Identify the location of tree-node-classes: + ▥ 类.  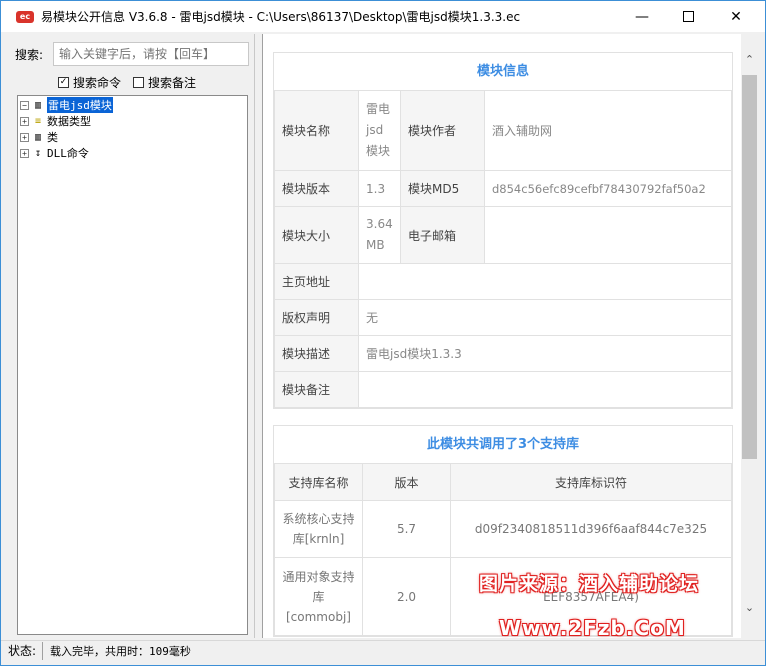
(132, 137).